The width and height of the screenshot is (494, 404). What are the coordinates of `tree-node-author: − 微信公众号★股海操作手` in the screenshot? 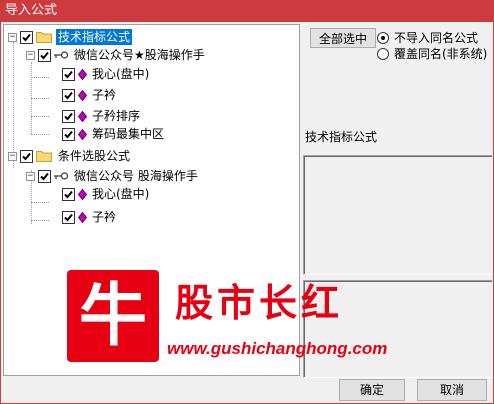 It's located at (116, 55).